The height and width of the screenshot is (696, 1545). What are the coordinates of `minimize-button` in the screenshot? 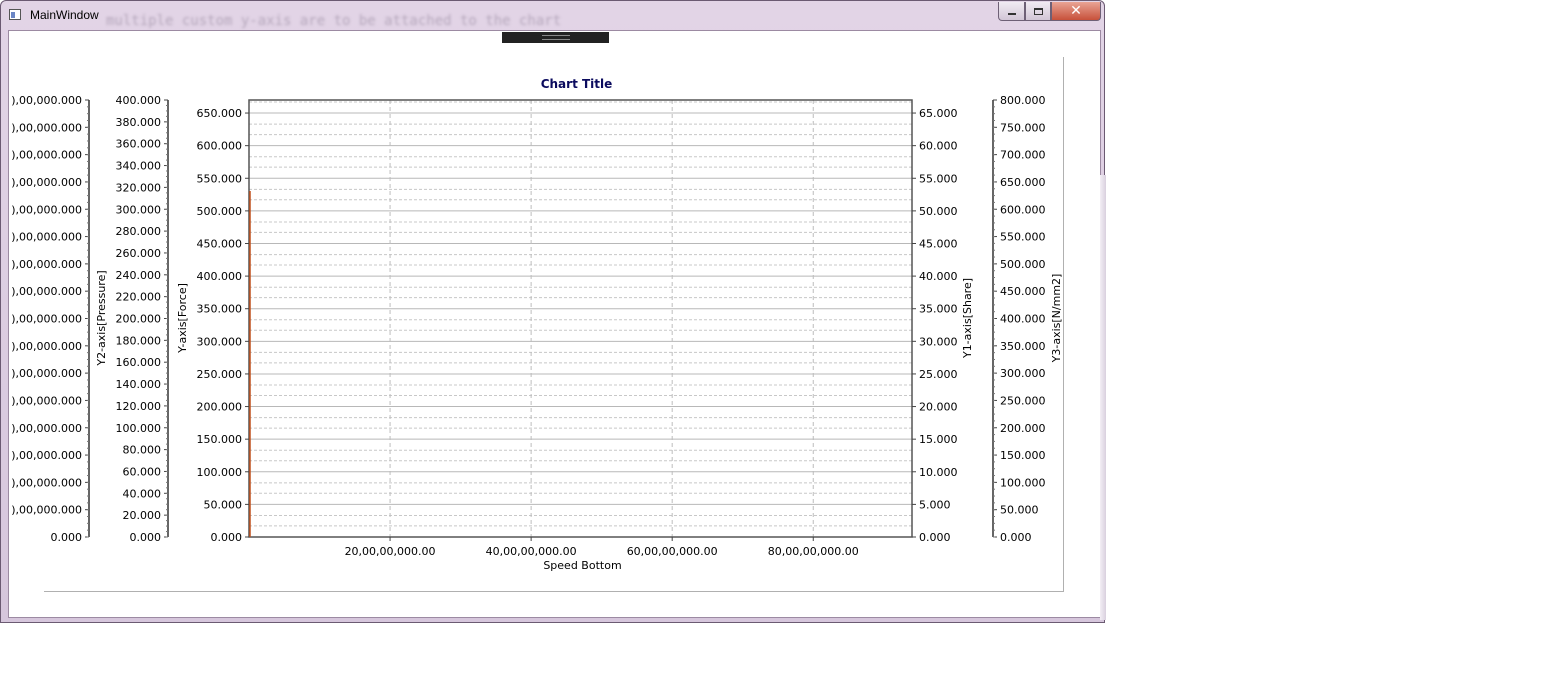 It's located at (1011, 11).